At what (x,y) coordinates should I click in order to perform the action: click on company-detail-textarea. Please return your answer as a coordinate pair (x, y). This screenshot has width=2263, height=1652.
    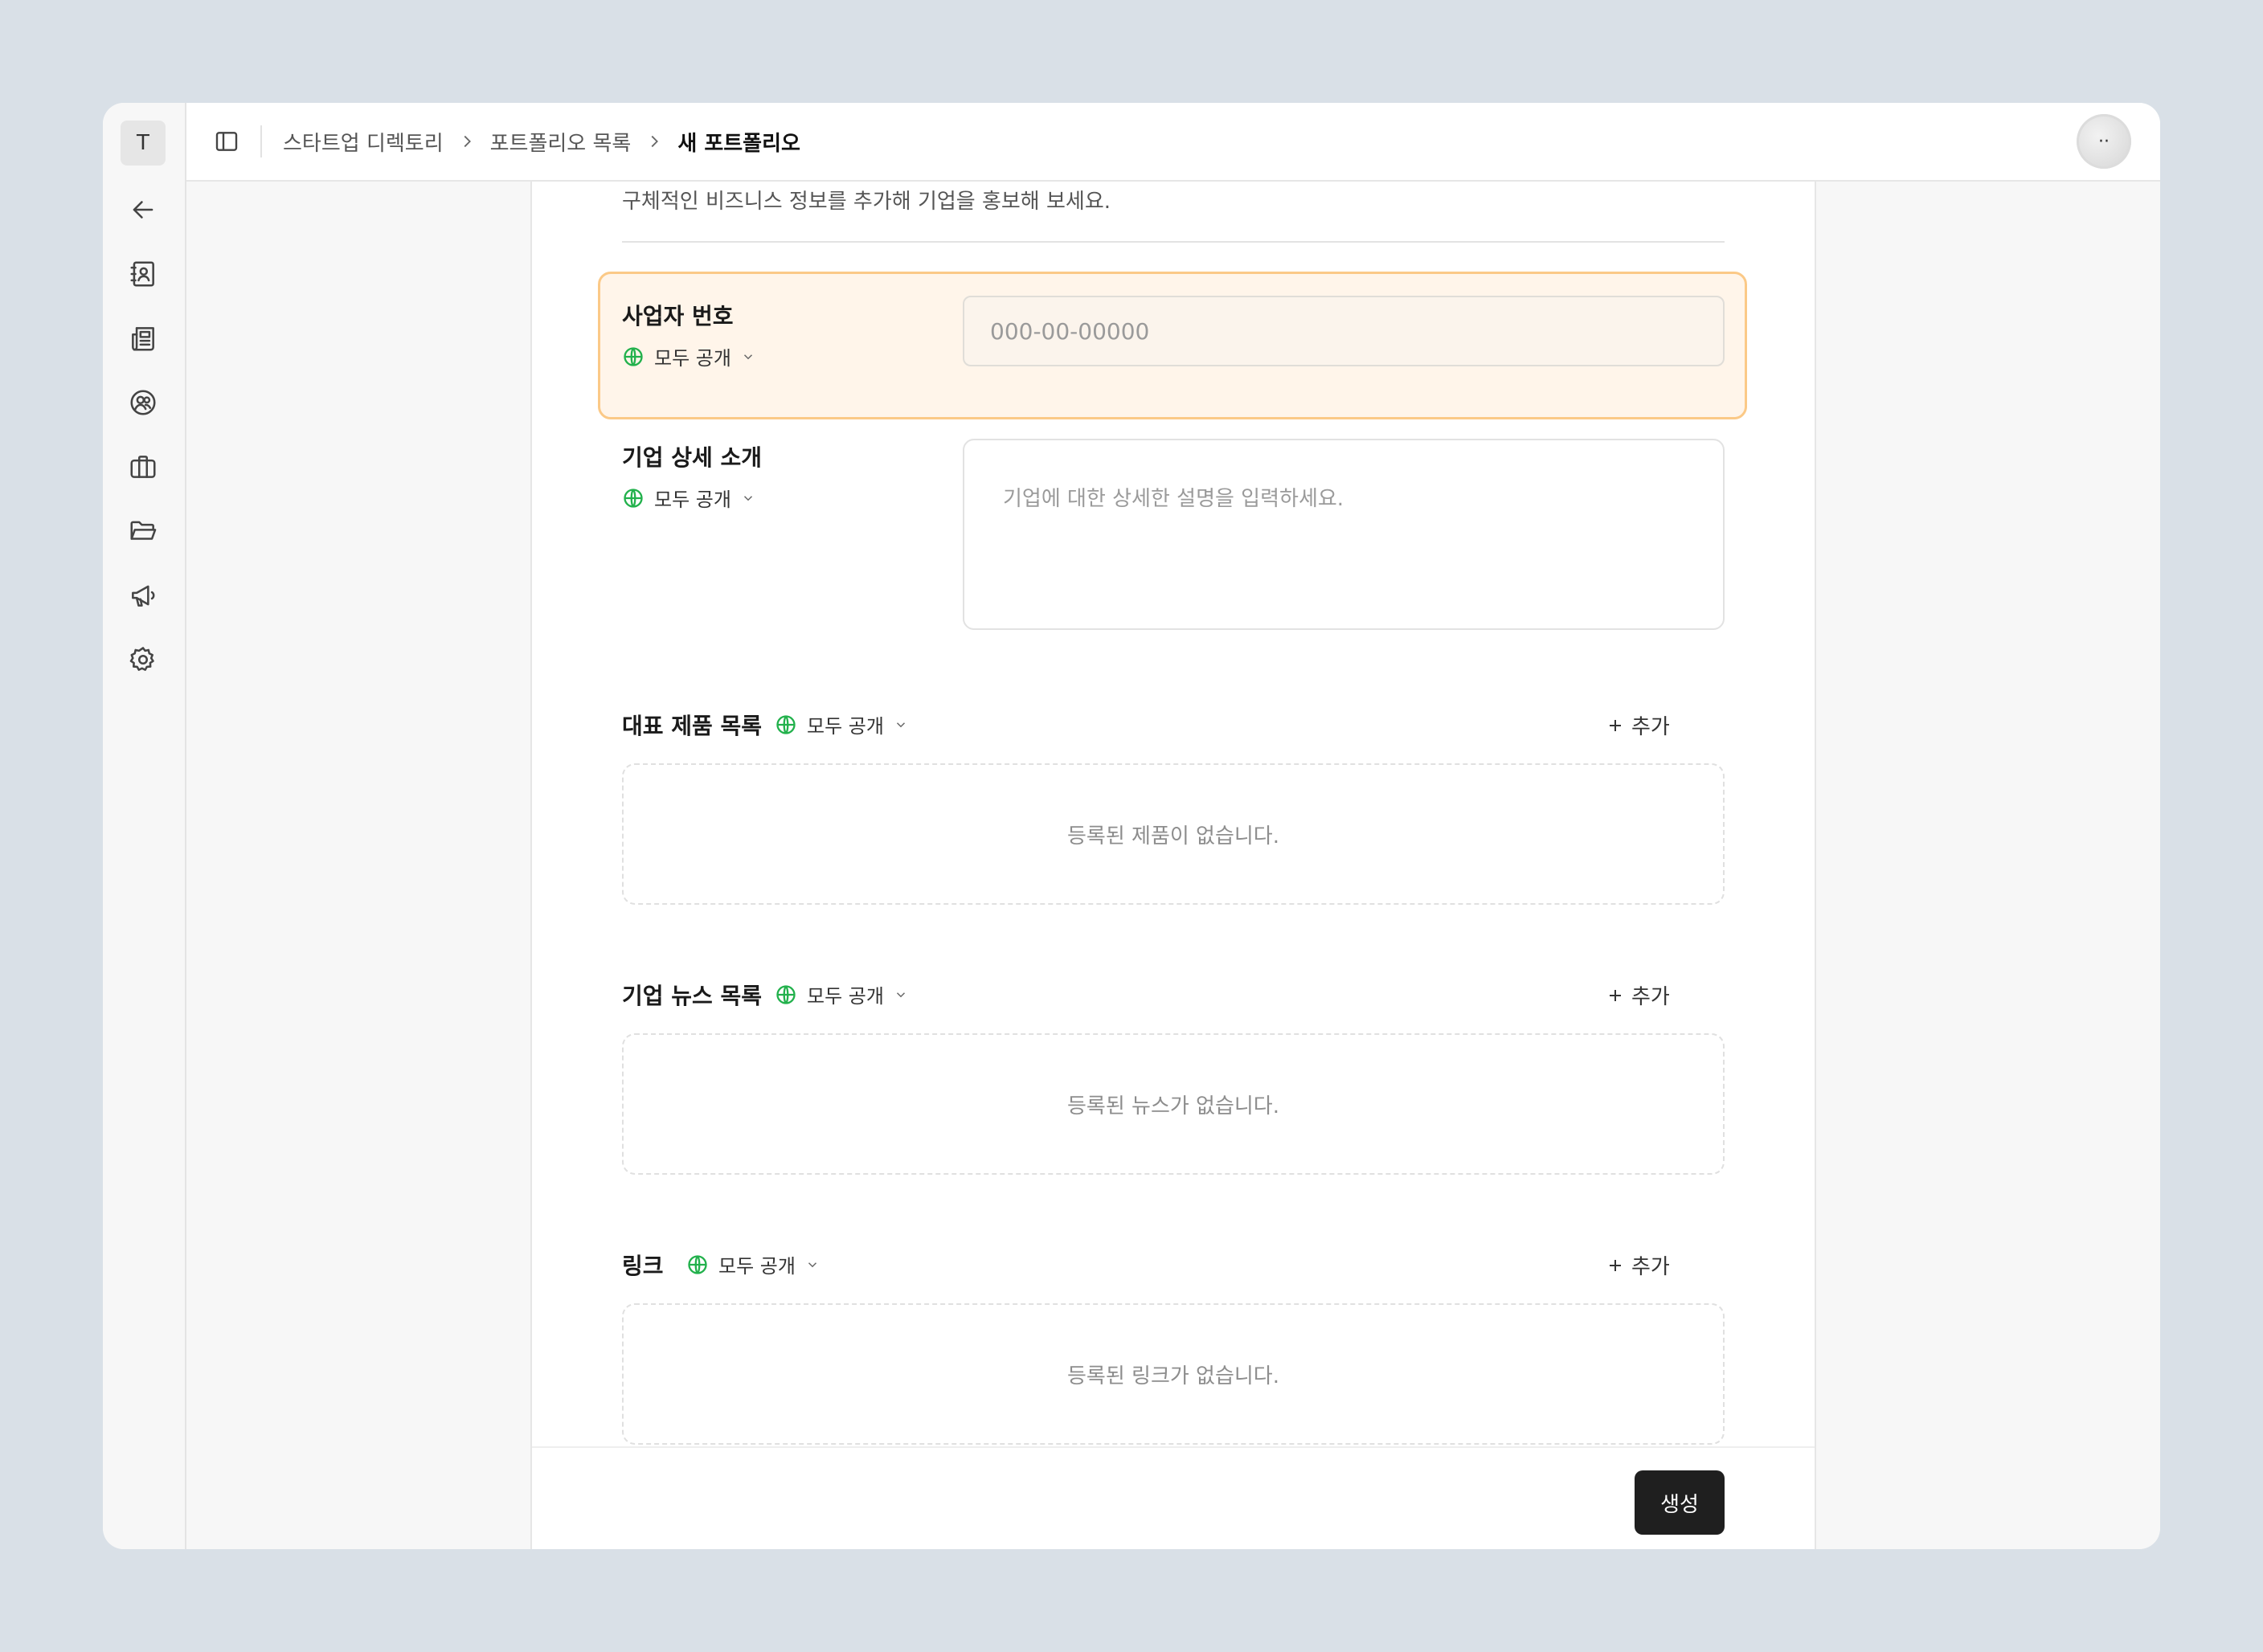
    Looking at the image, I should click on (1344, 535).